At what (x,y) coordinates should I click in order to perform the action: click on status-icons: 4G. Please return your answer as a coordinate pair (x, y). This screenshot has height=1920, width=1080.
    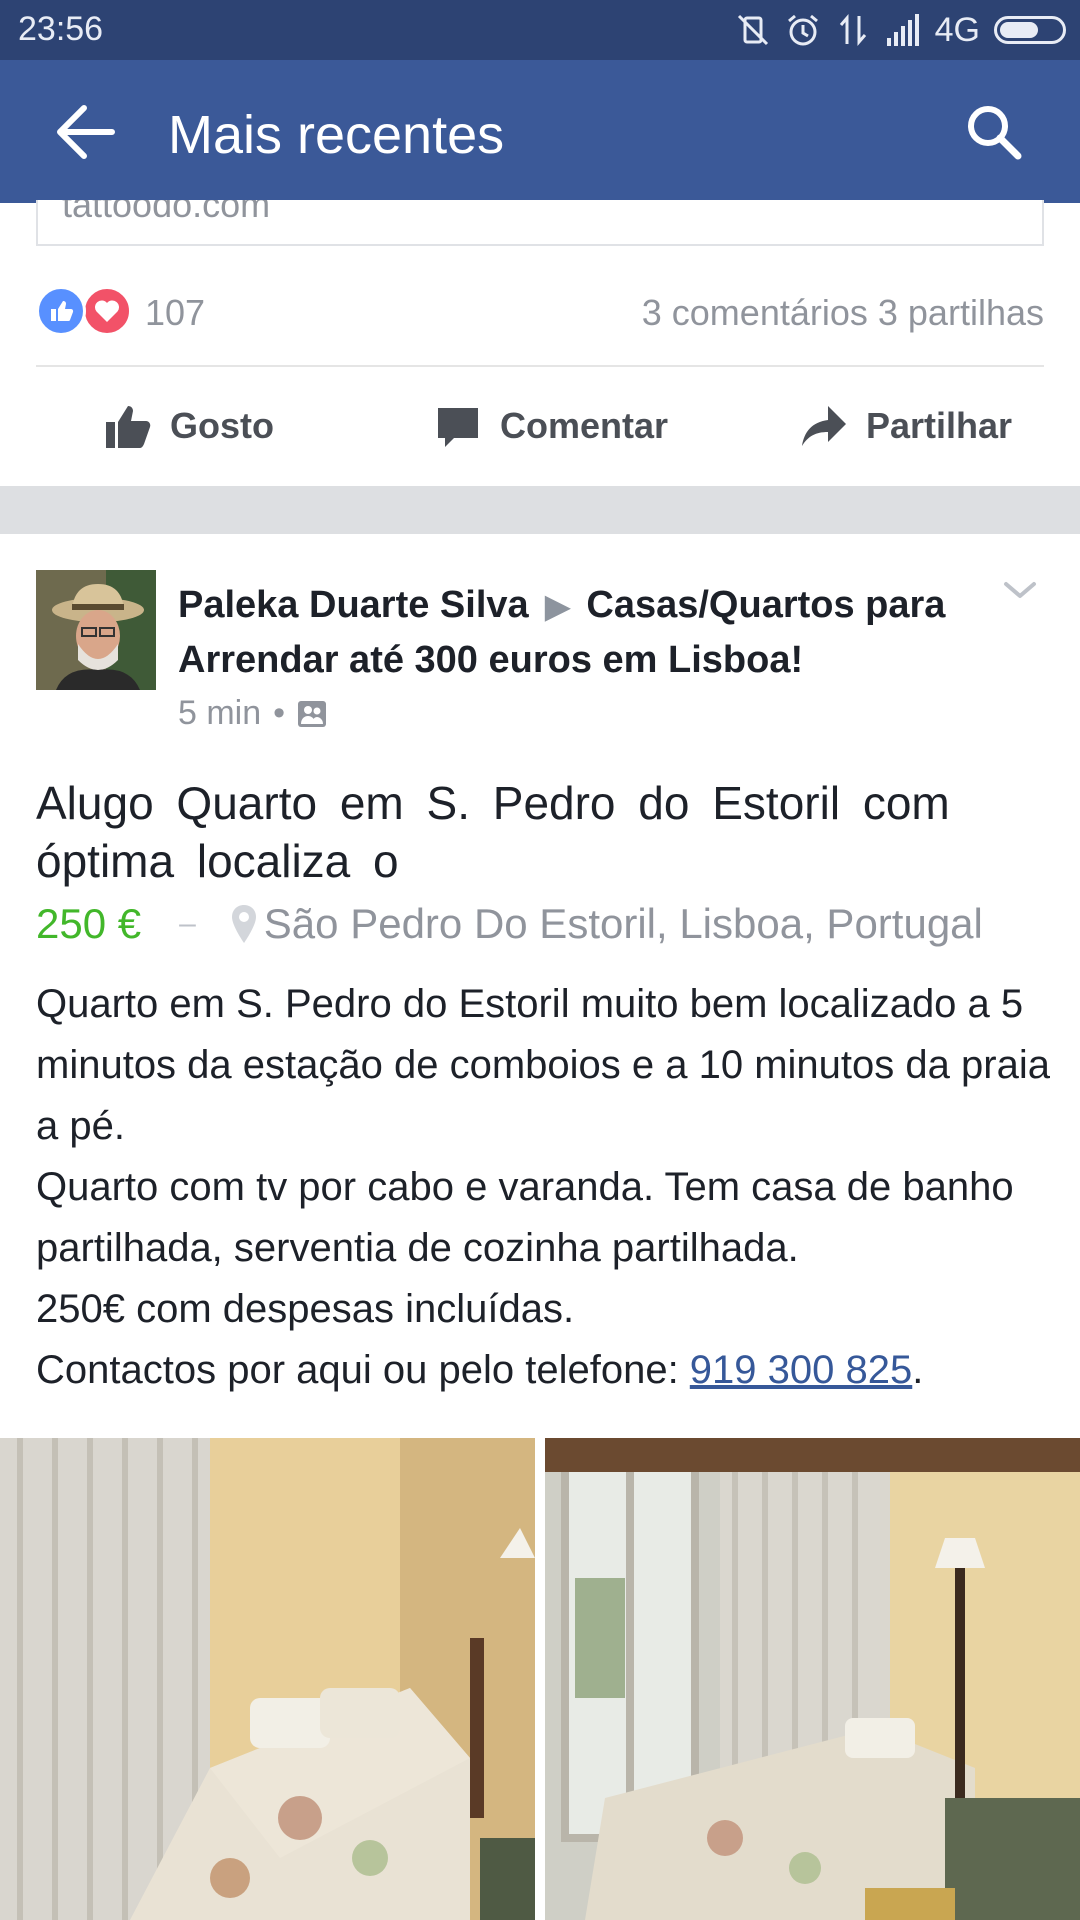
    Looking at the image, I should click on (900, 30).